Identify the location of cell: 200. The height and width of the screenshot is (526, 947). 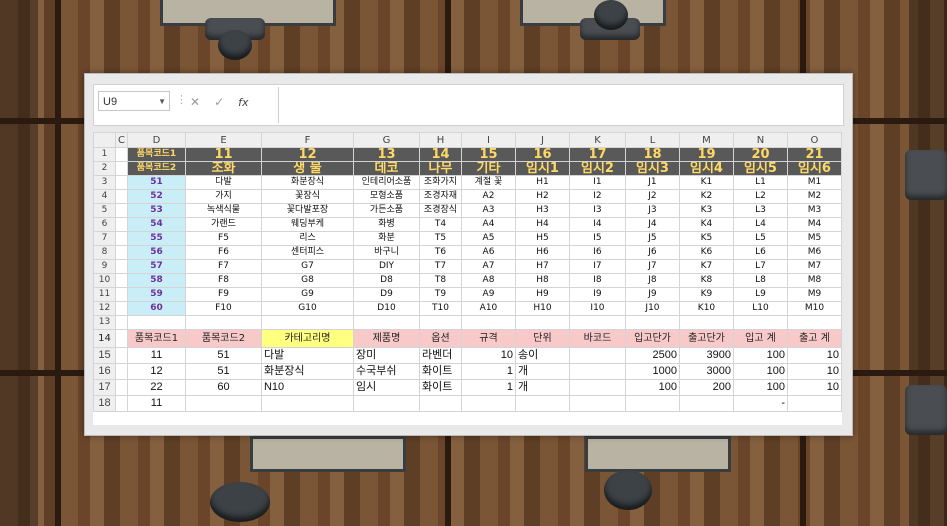
(706, 387).